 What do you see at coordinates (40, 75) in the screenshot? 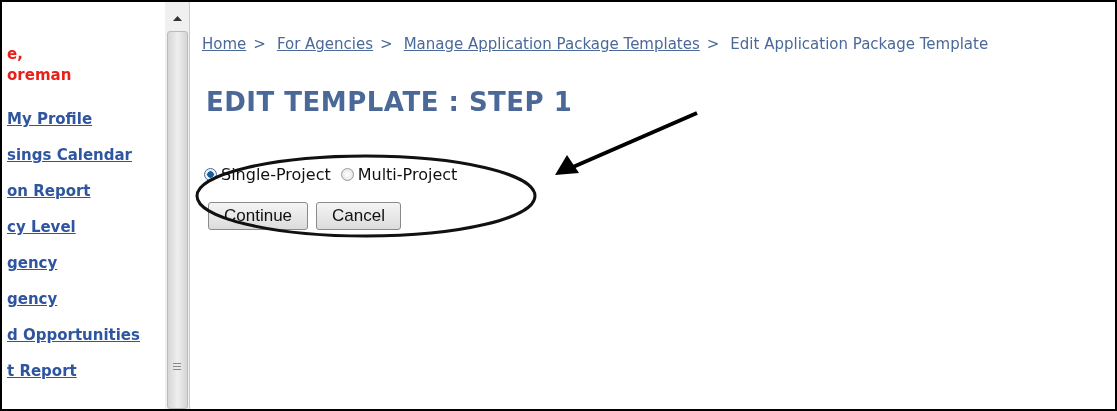
I see `user-name: oreman` at bounding box center [40, 75].